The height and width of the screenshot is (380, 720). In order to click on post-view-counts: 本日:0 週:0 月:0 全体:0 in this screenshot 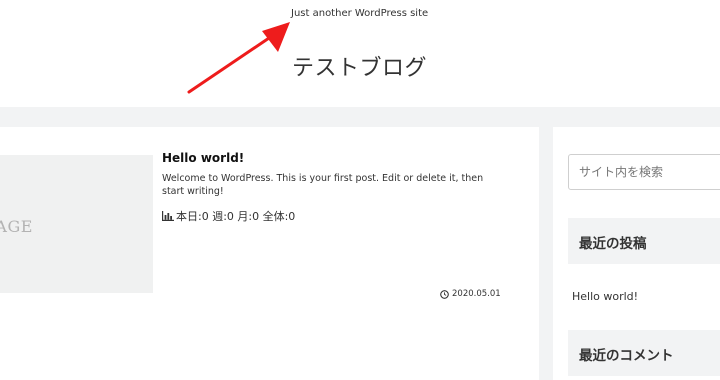, I will do `click(236, 216)`.